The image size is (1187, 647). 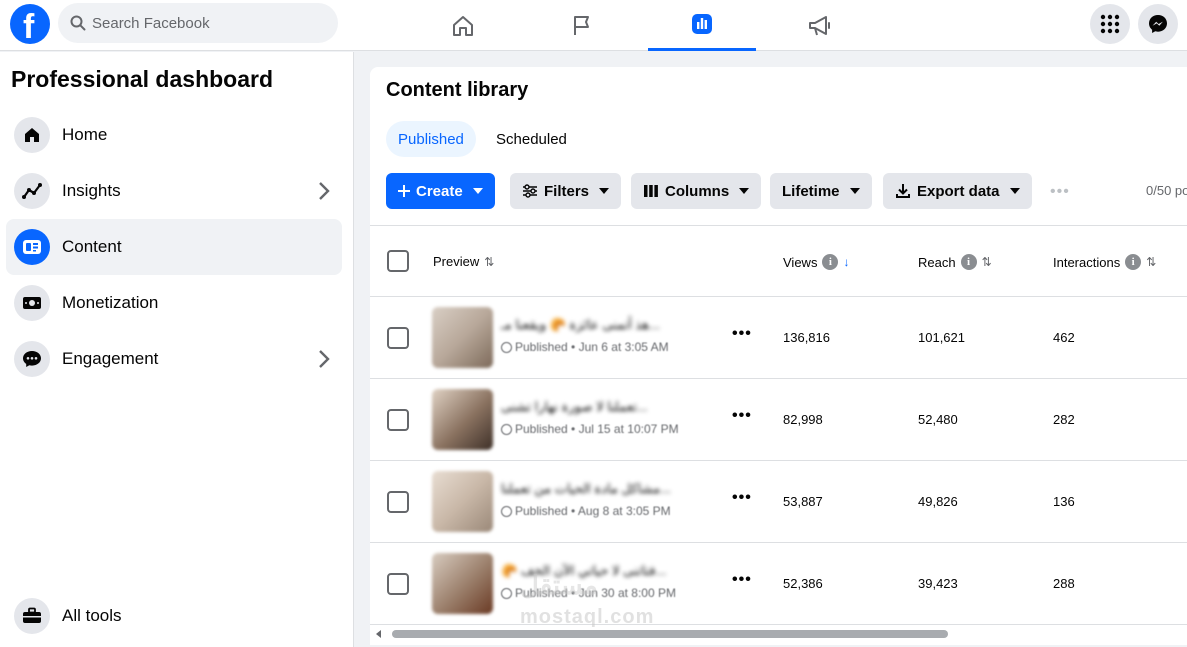 What do you see at coordinates (324, 359) in the screenshot?
I see `chevron-right-icon` at bounding box center [324, 359].